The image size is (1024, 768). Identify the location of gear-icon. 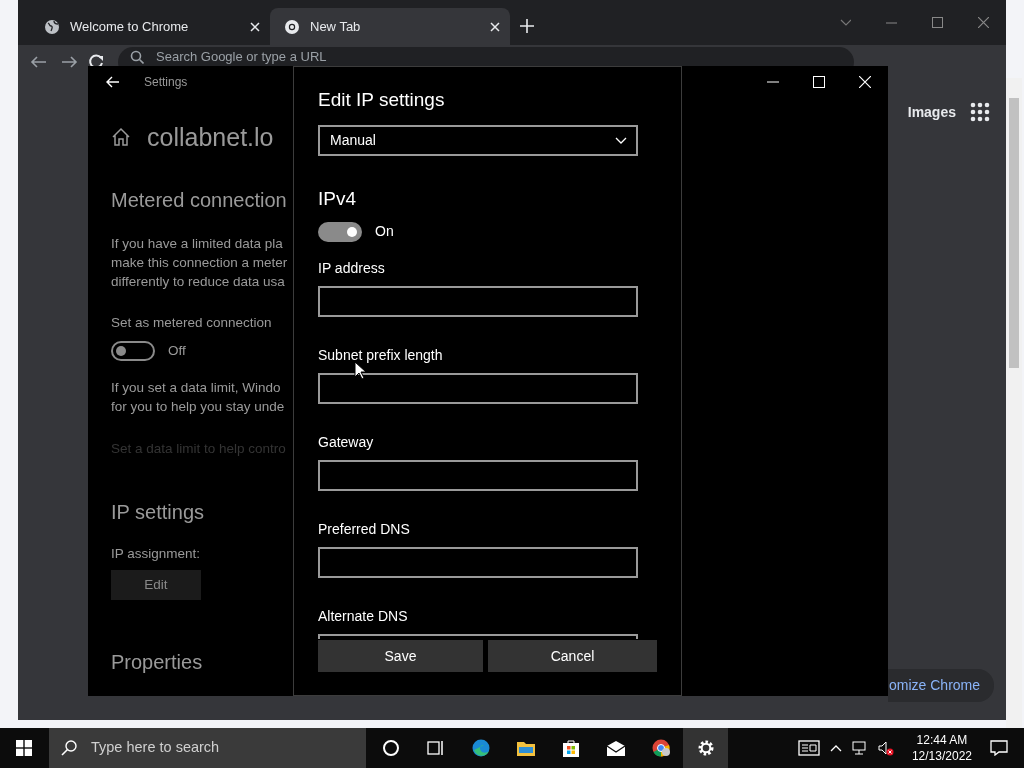
(705, 748).